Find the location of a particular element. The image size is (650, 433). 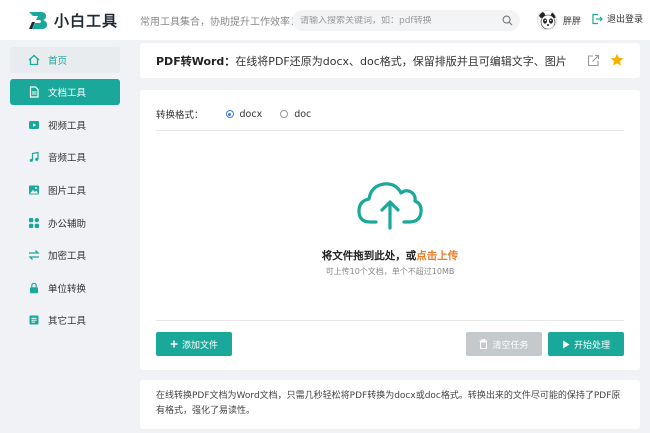

panda-avatar-icon is located at coordinates (547, 20).